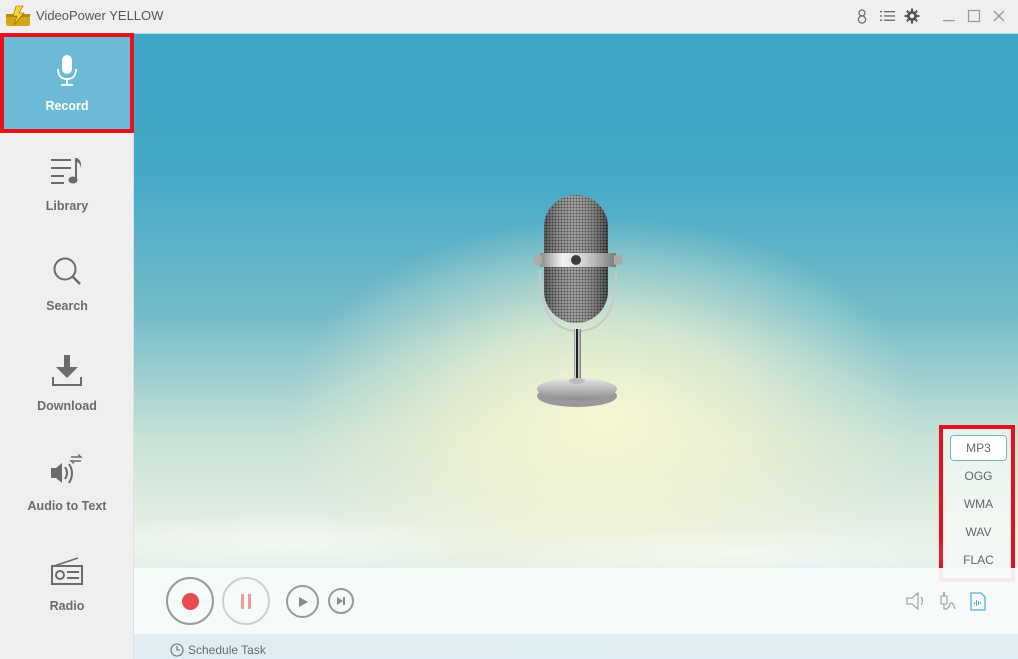 Image resolution: width=1018 pixels, height=659 pixels. Describe the element at coordinates (67, 571) in the screenshot. I see `radio-icon` at that location.